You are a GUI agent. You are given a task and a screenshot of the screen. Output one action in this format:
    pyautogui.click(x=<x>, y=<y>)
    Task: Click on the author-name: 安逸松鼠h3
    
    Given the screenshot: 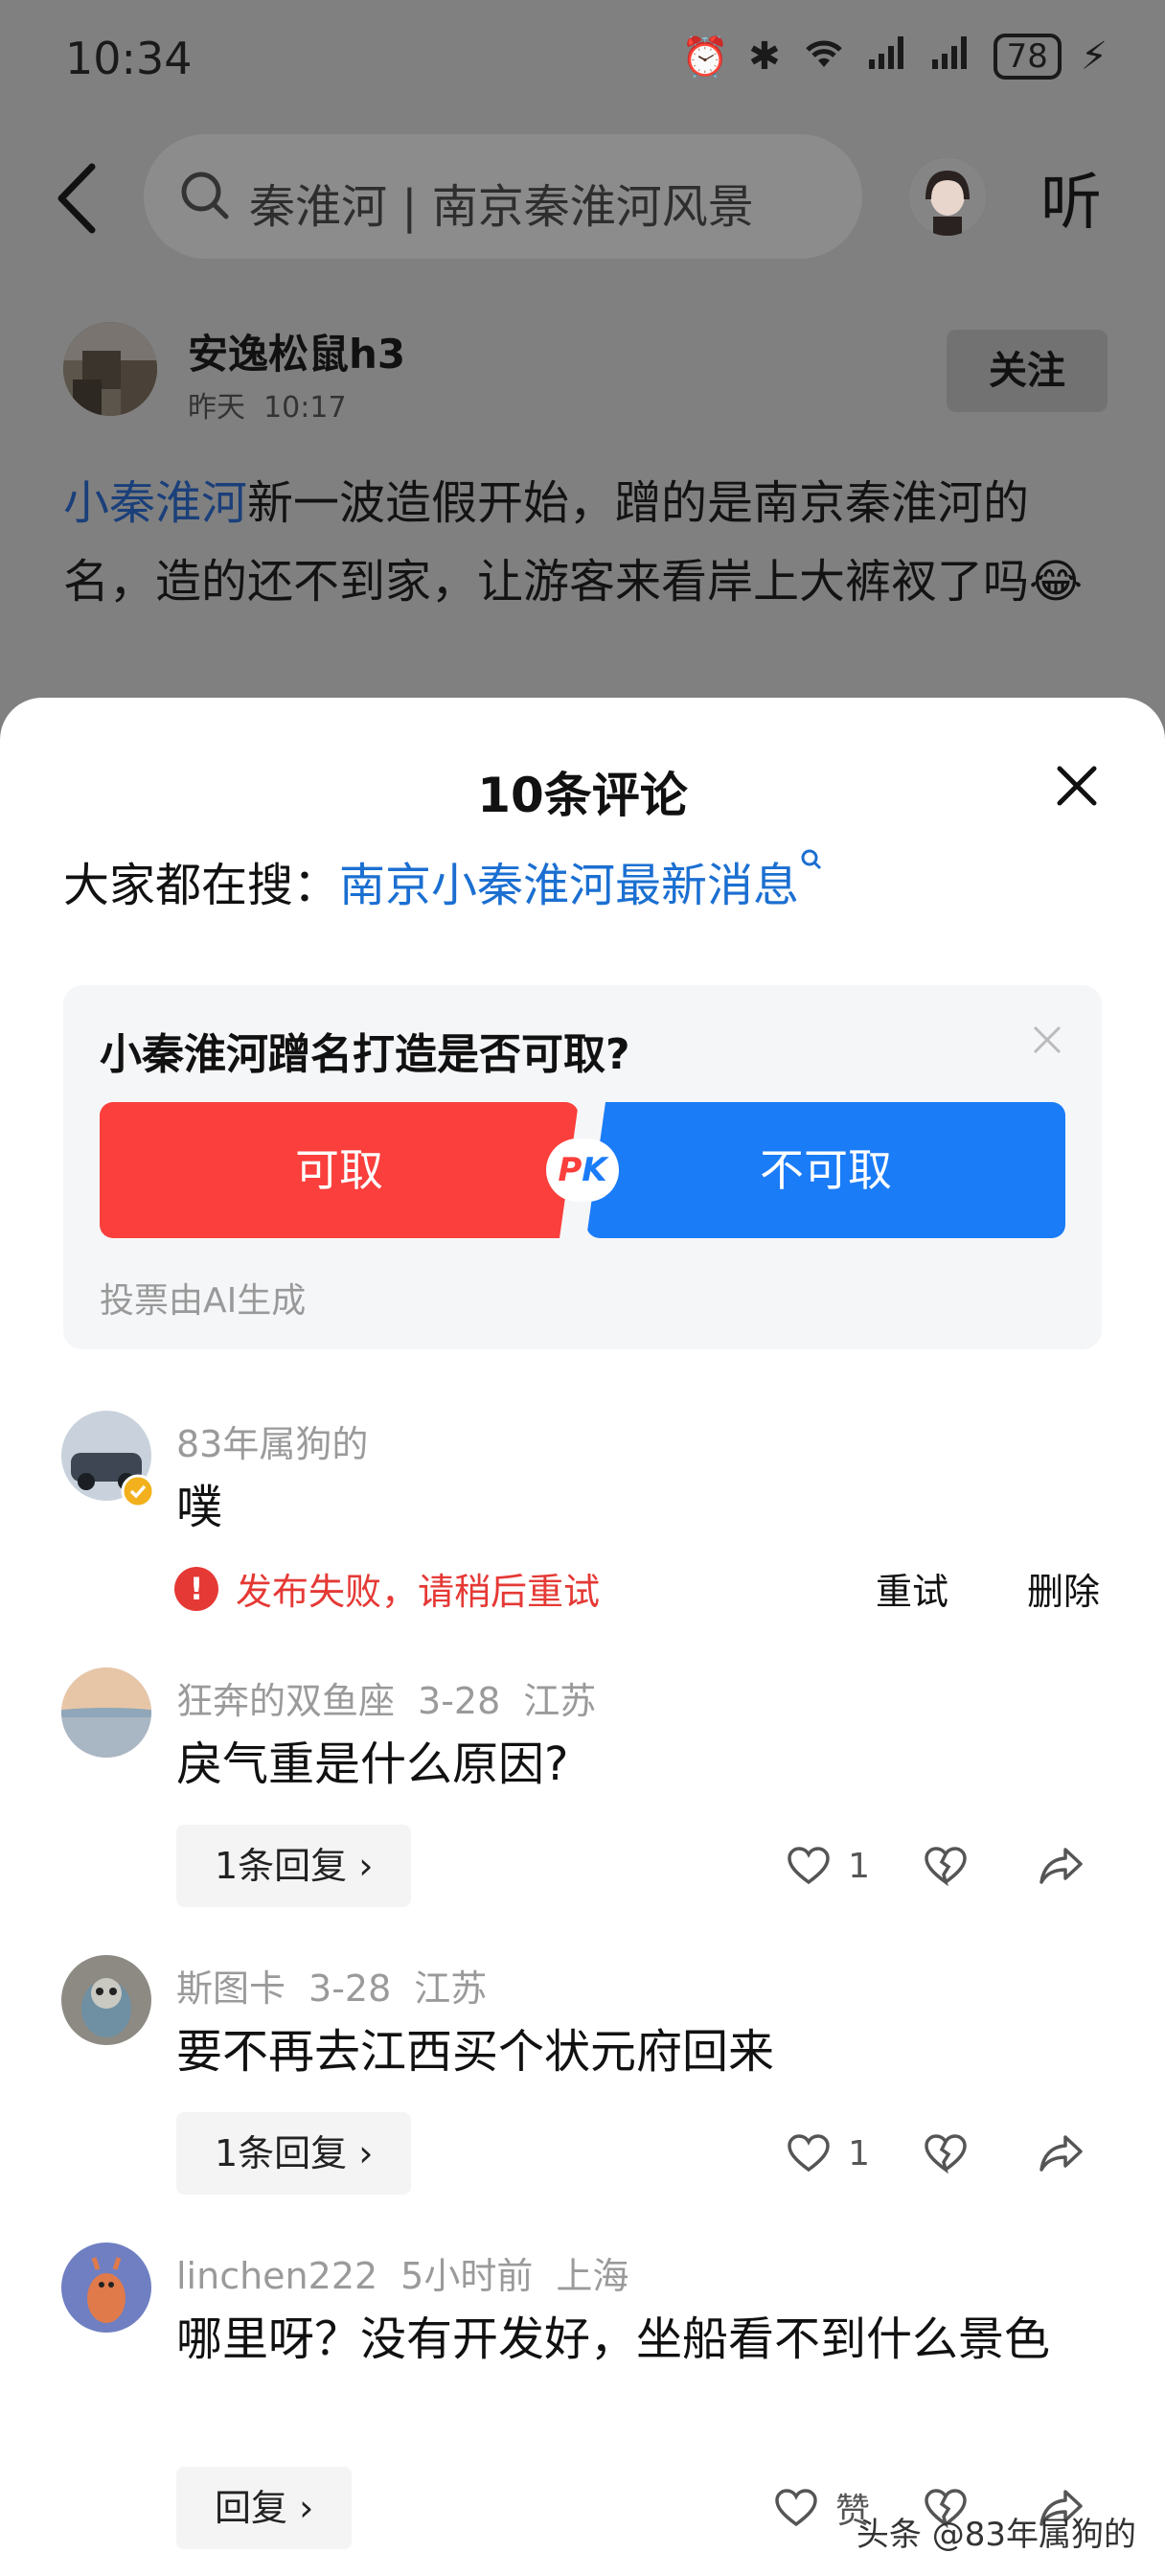 What is the action you would take?
    pyautogui.click(x=296, y=351)
    